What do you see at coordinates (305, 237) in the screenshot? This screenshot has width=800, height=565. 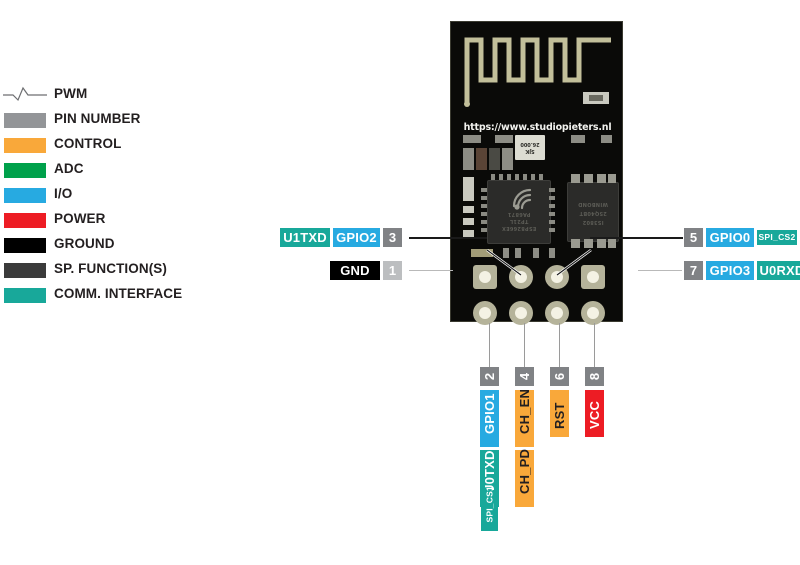 I see `badge-u1txd: U1TXD` at bounding box center [305, 237].